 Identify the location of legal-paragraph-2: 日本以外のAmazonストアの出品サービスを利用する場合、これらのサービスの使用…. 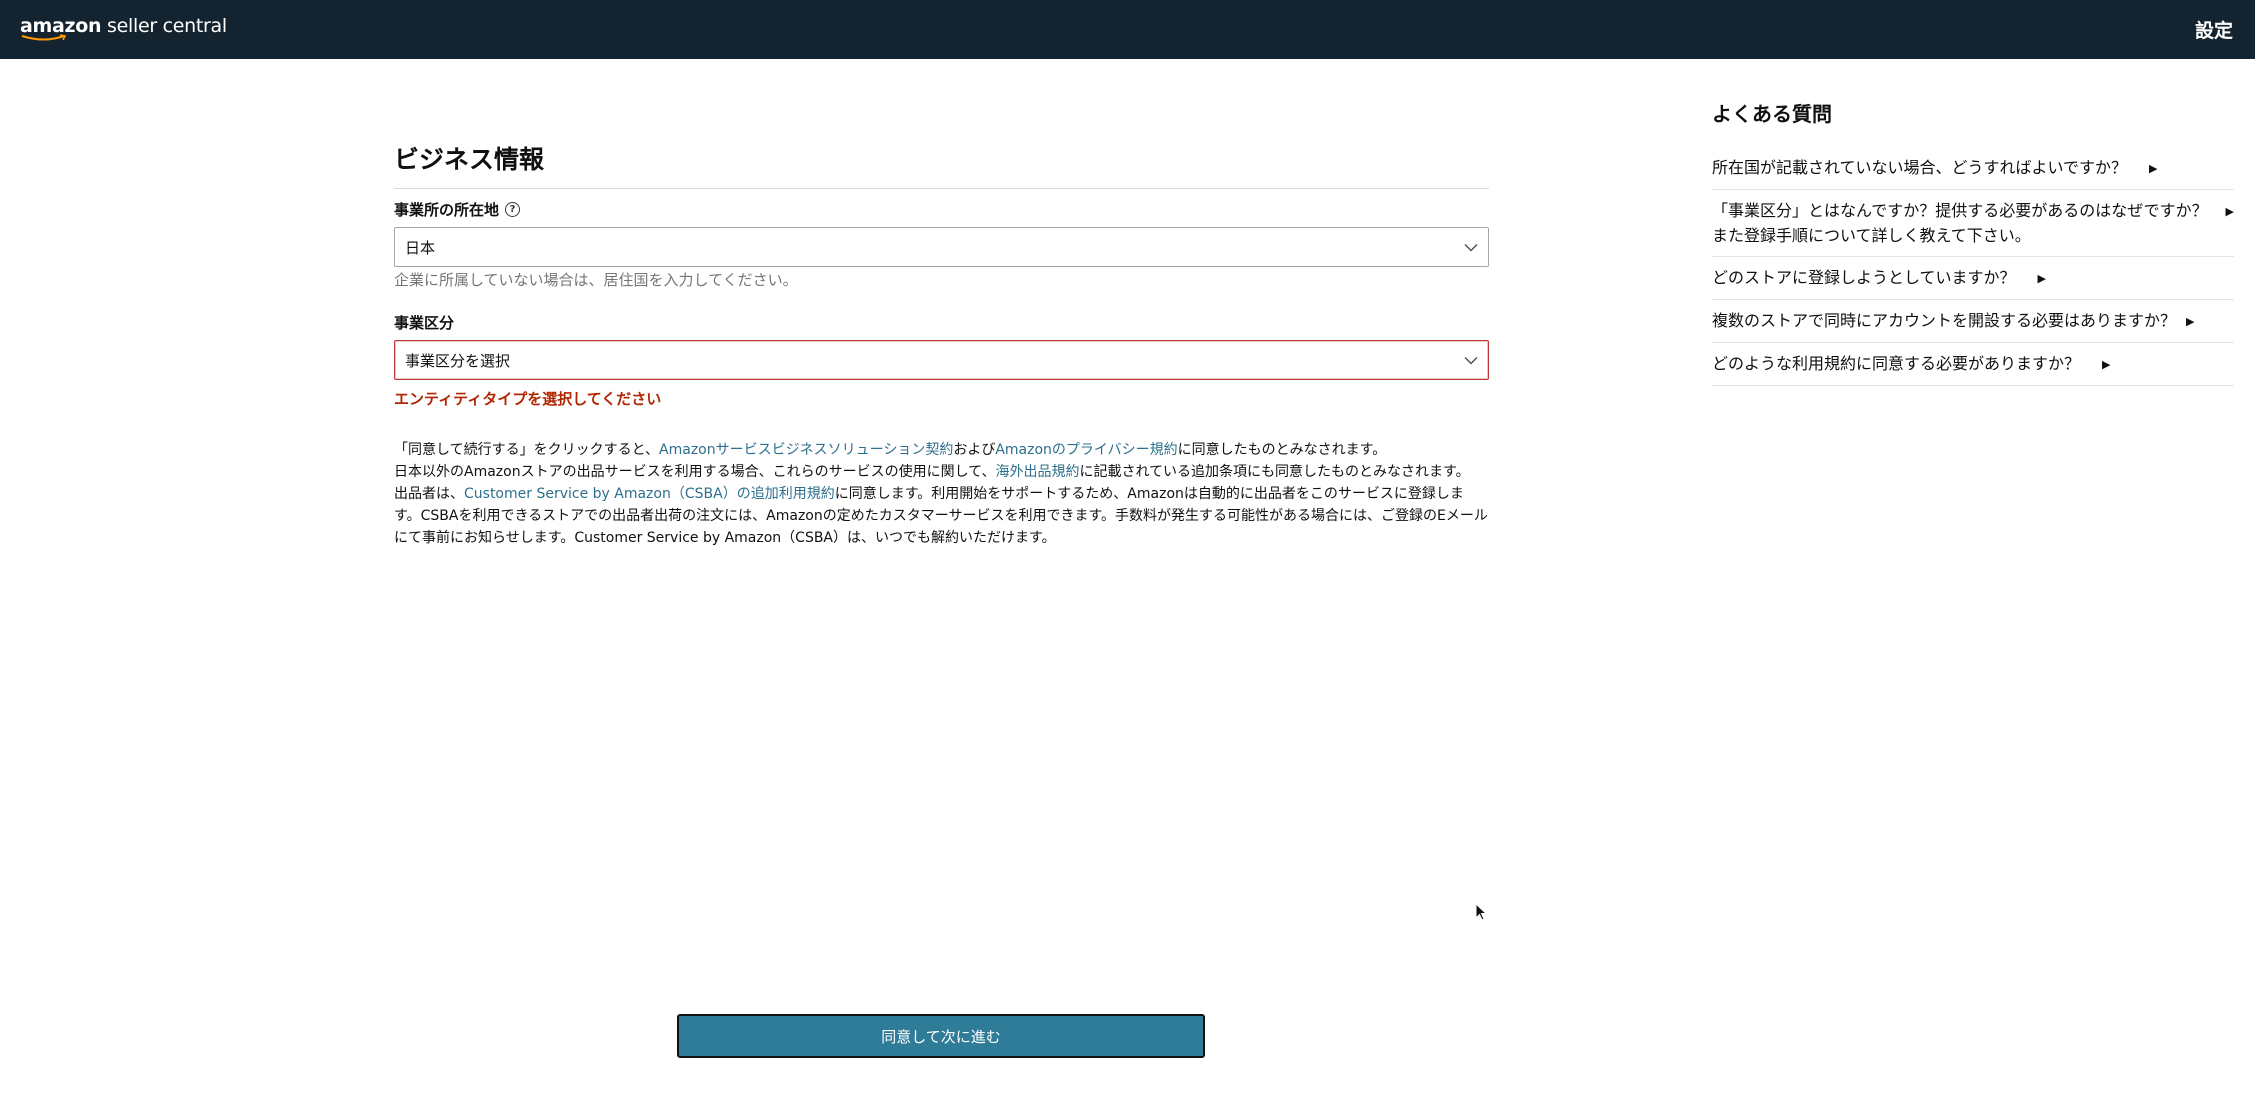
(941, 472).